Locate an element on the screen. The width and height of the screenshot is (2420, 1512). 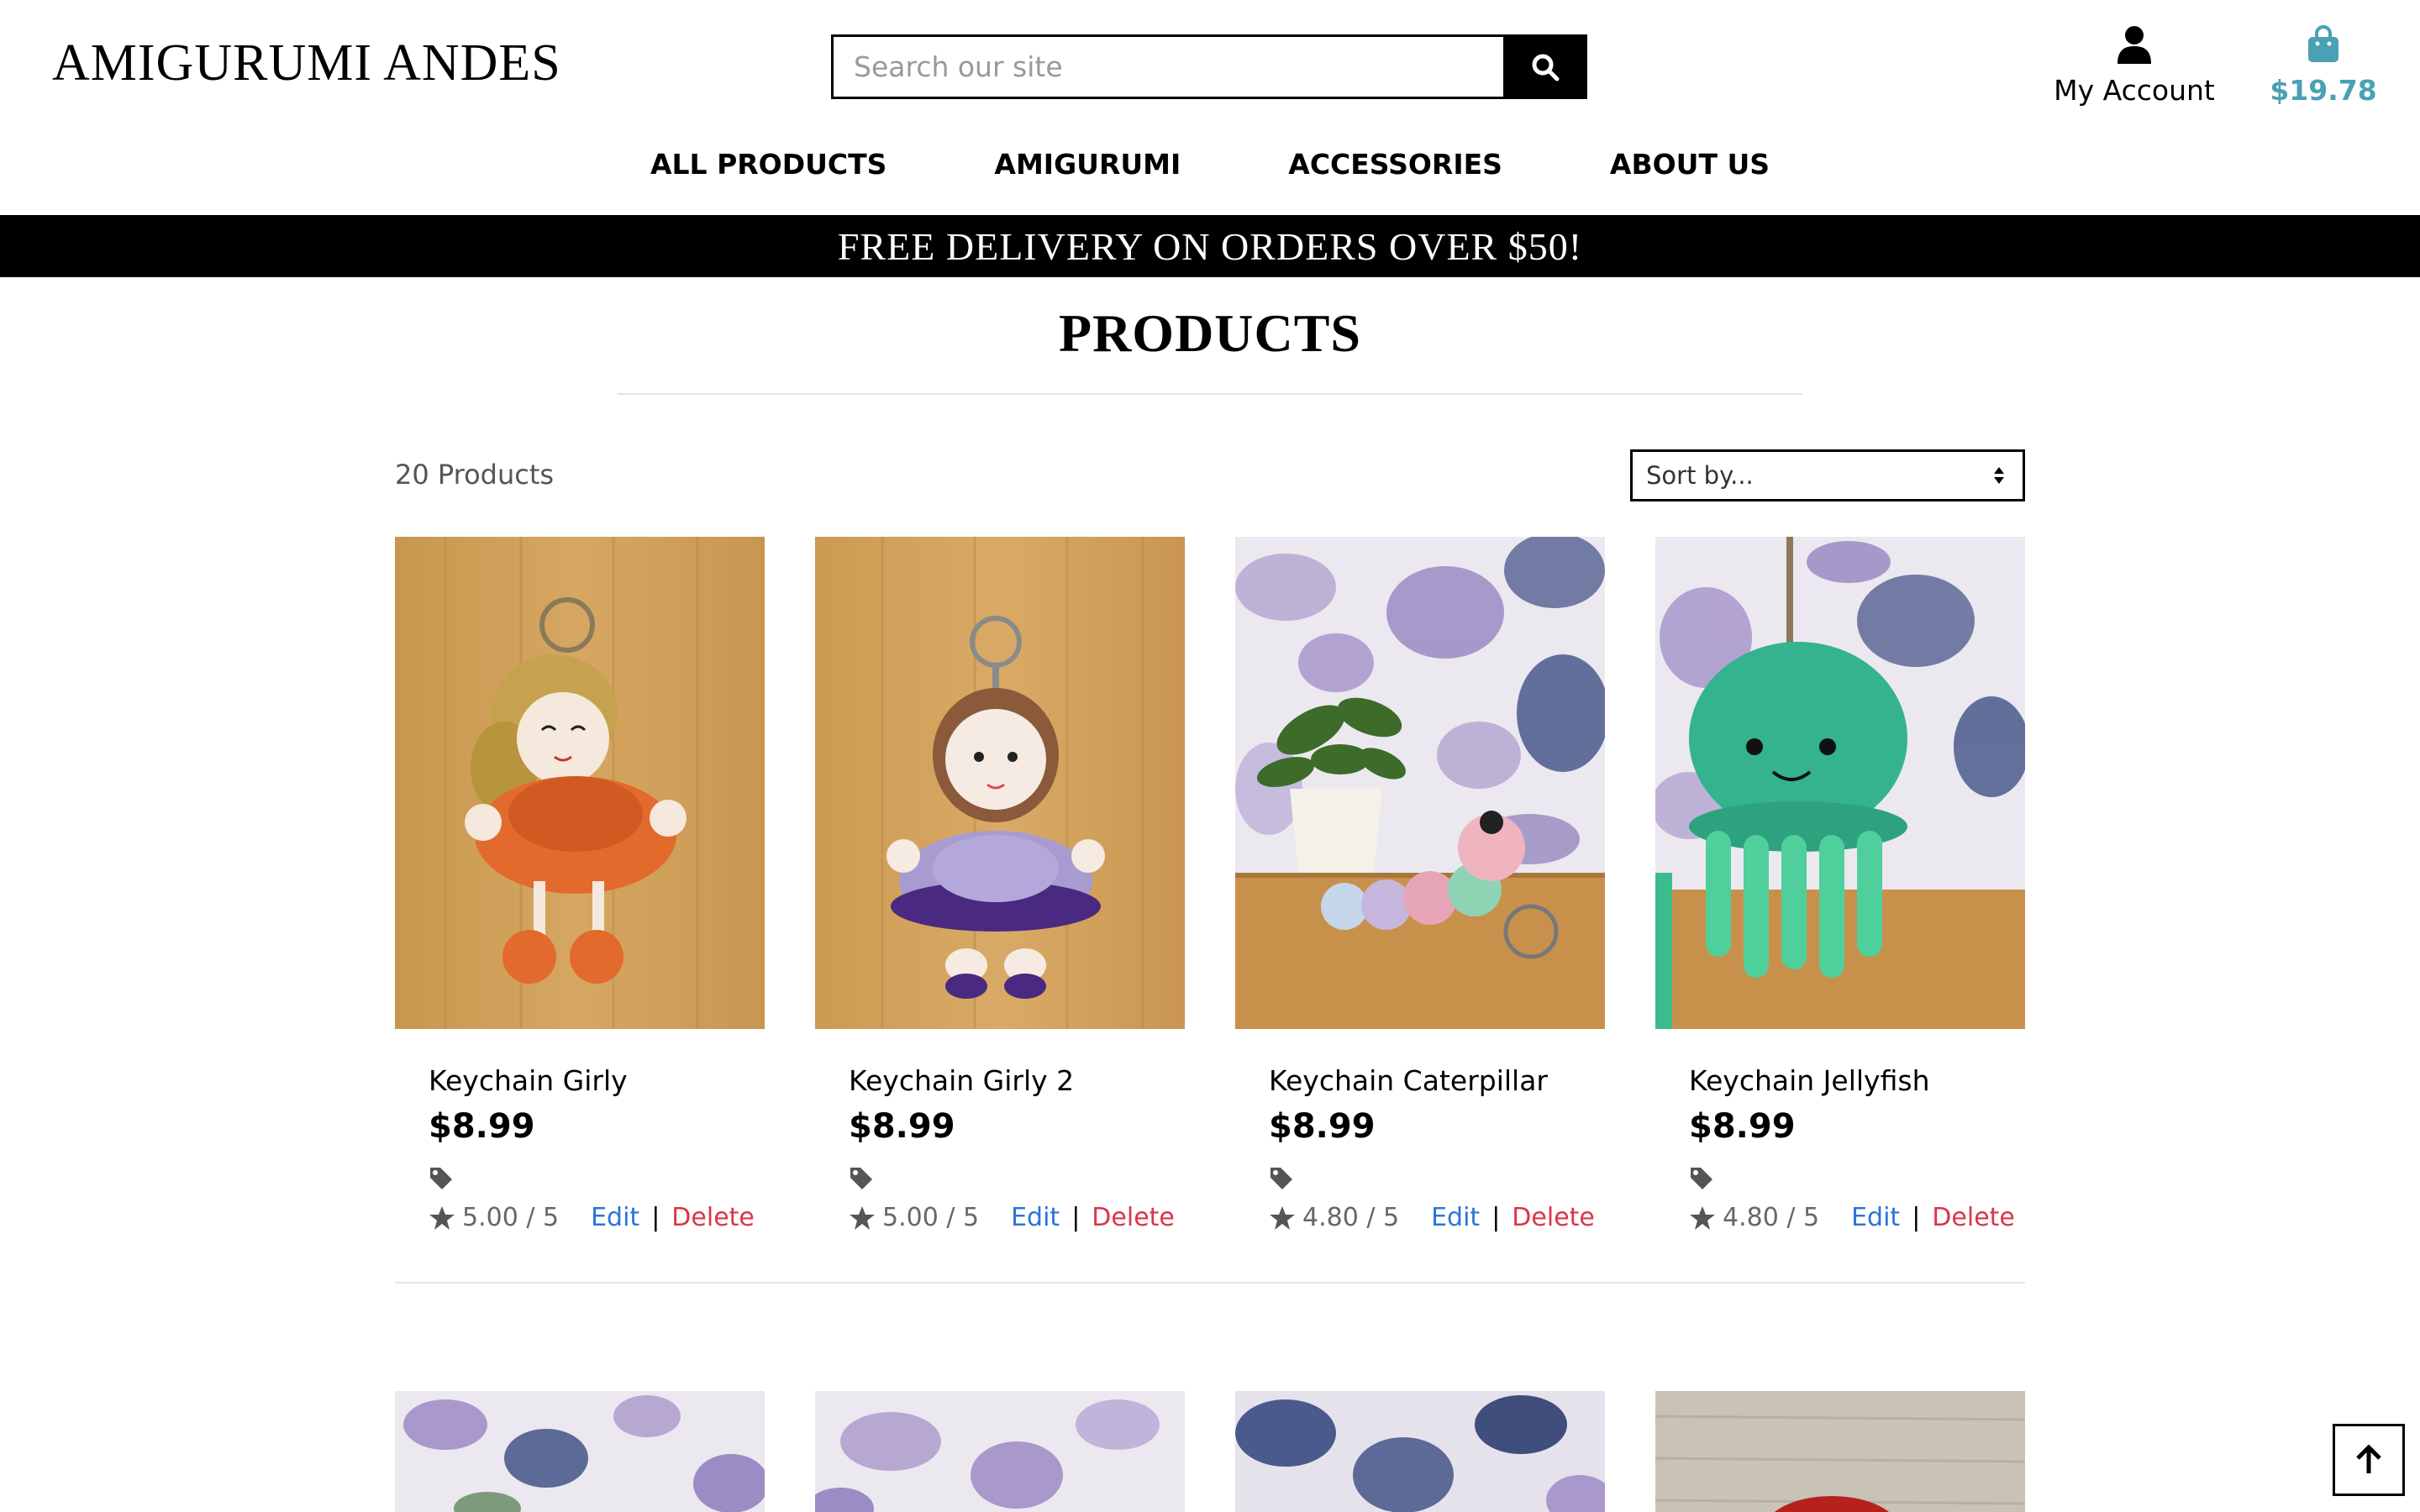
nav-all-products: ALL PRODUCTS is located at coordinates (768, 164).